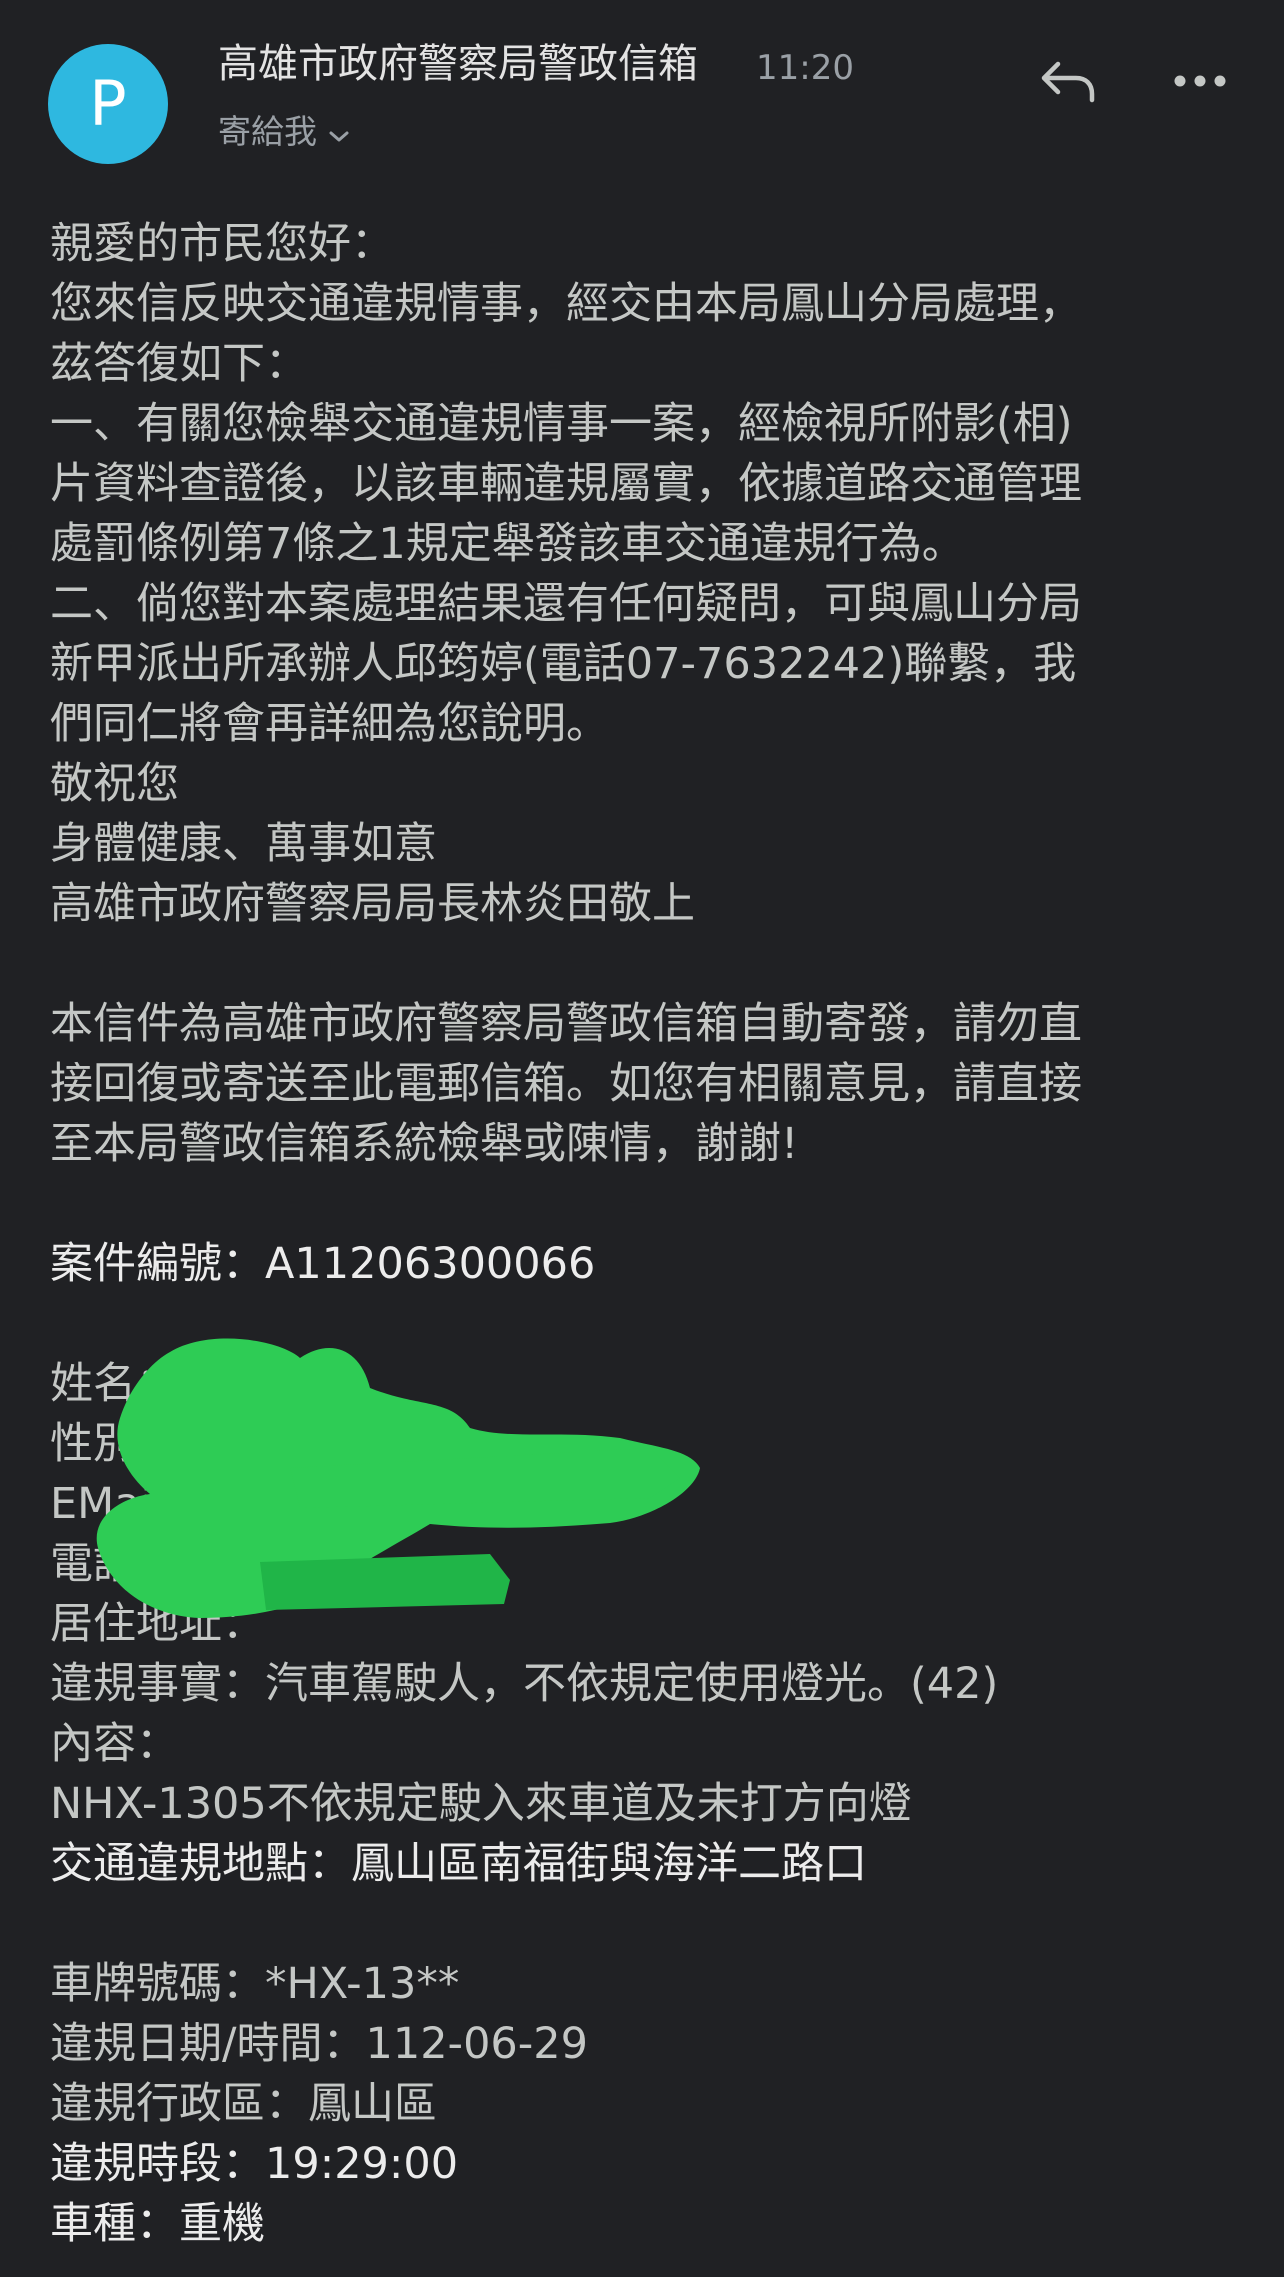  I want to click on body-paragraph-line: 們同仁將會再詳細為您說明。, so click(329, 724).